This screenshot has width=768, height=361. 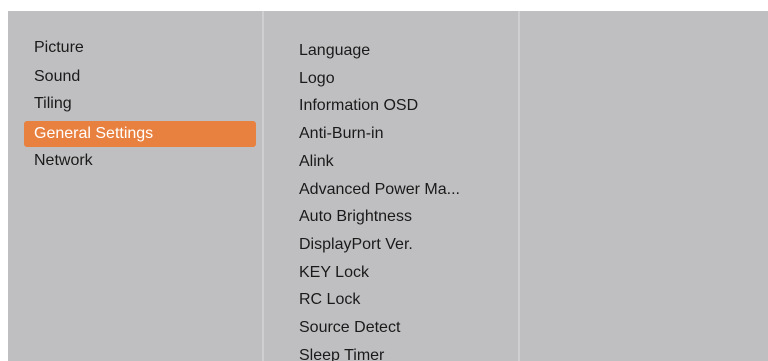 What do you see at coordinates (140, 77) in the screenshot?
I see `main-menu-item-sound: Sound` at bounding box center [140, 77].